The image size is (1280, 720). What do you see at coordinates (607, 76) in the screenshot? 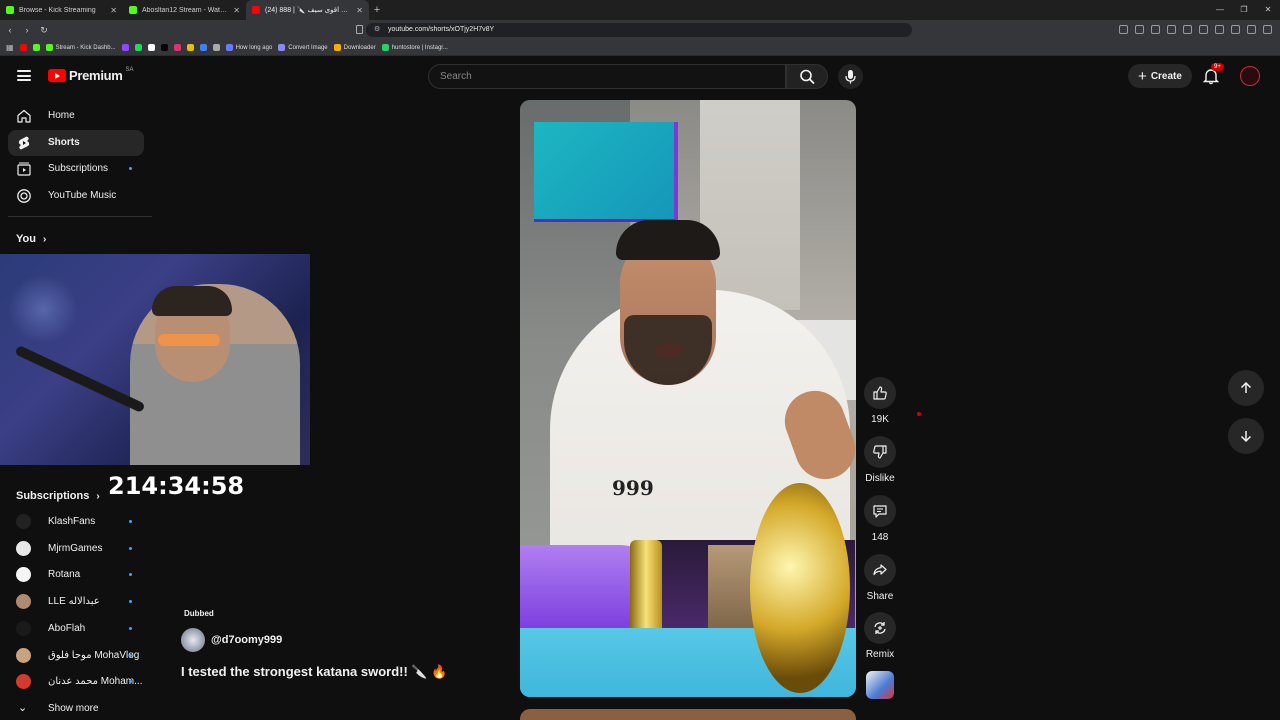
I see `search-input: Search` at bounding box center [607, 76].